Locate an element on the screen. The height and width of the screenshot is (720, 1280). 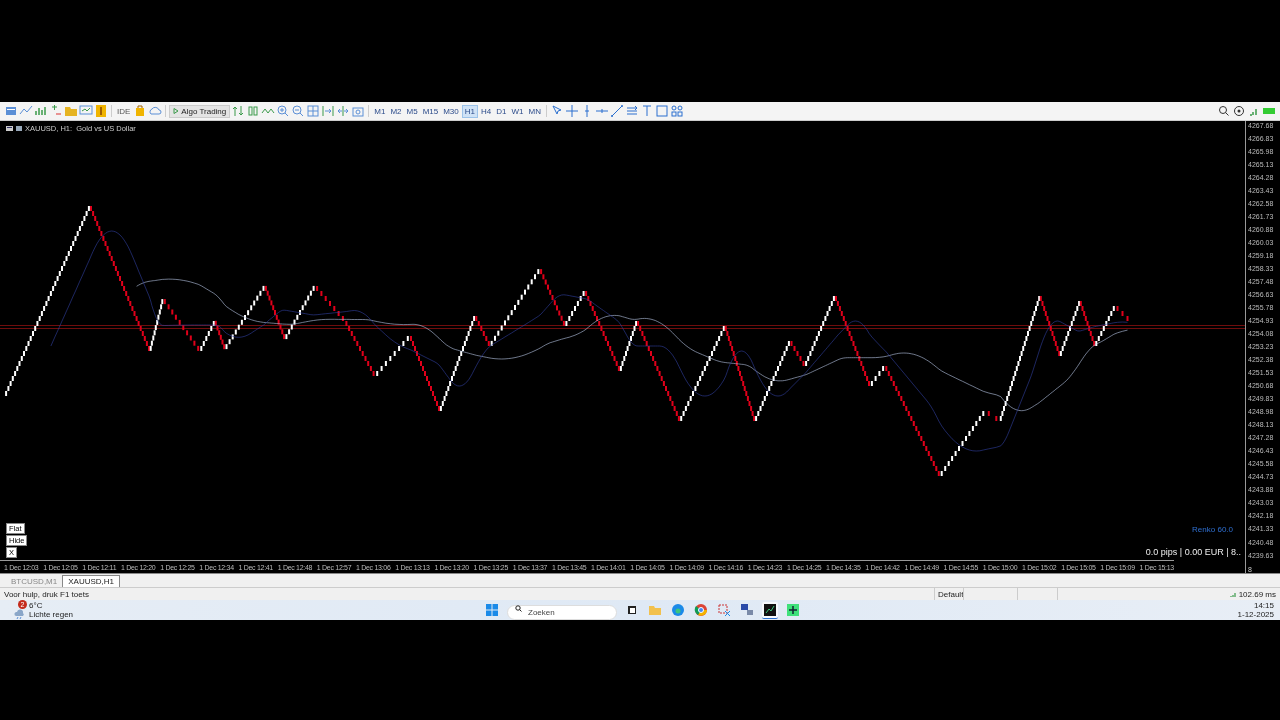
profile-name: Default is located at coordinates (951, 594).